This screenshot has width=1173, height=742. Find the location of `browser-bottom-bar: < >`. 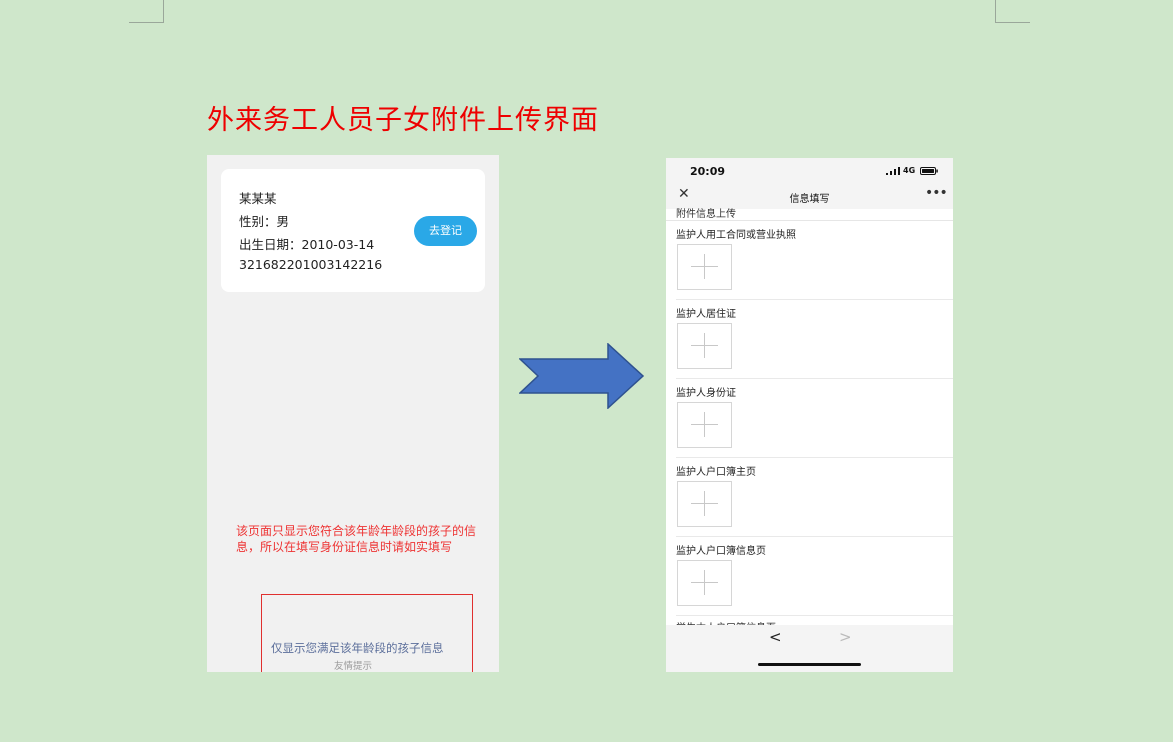

browser-bottom-bar: < > is located at coordinates (809, 648).